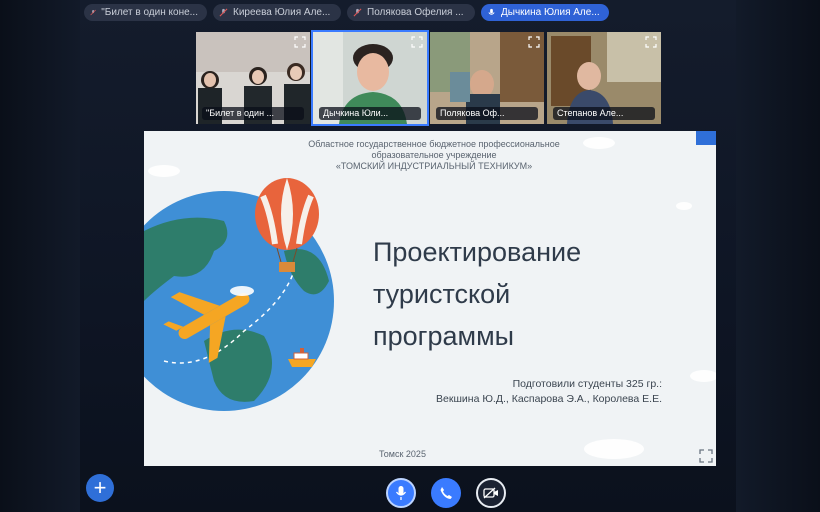 This screenshot has height=512, width=820. Describe the element at coordinates (491, 11) in the screenshot. I see `mic-icon` at that location.